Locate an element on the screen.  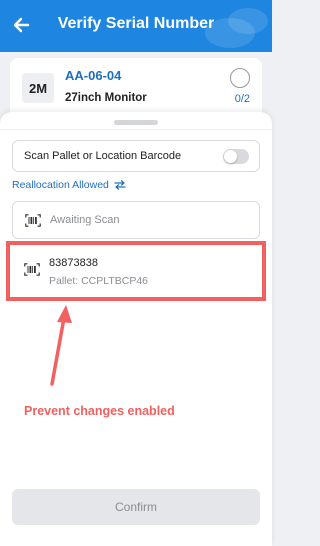
sheet-drag-handle is located at coordinates (136, 122).